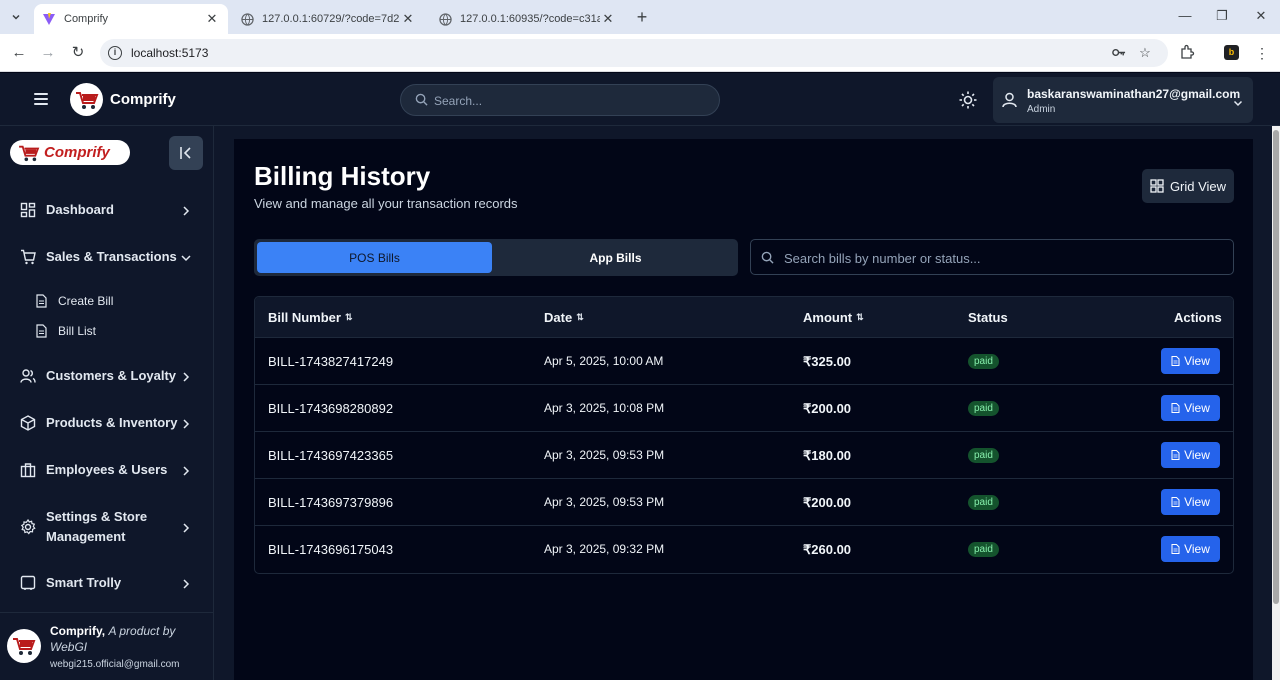 This screenshot has width=1280, height=680. What do you see at coordinates (1118, 53) in the screenshot?
I see `password-key-icon` at bounding box center [1118, 53].